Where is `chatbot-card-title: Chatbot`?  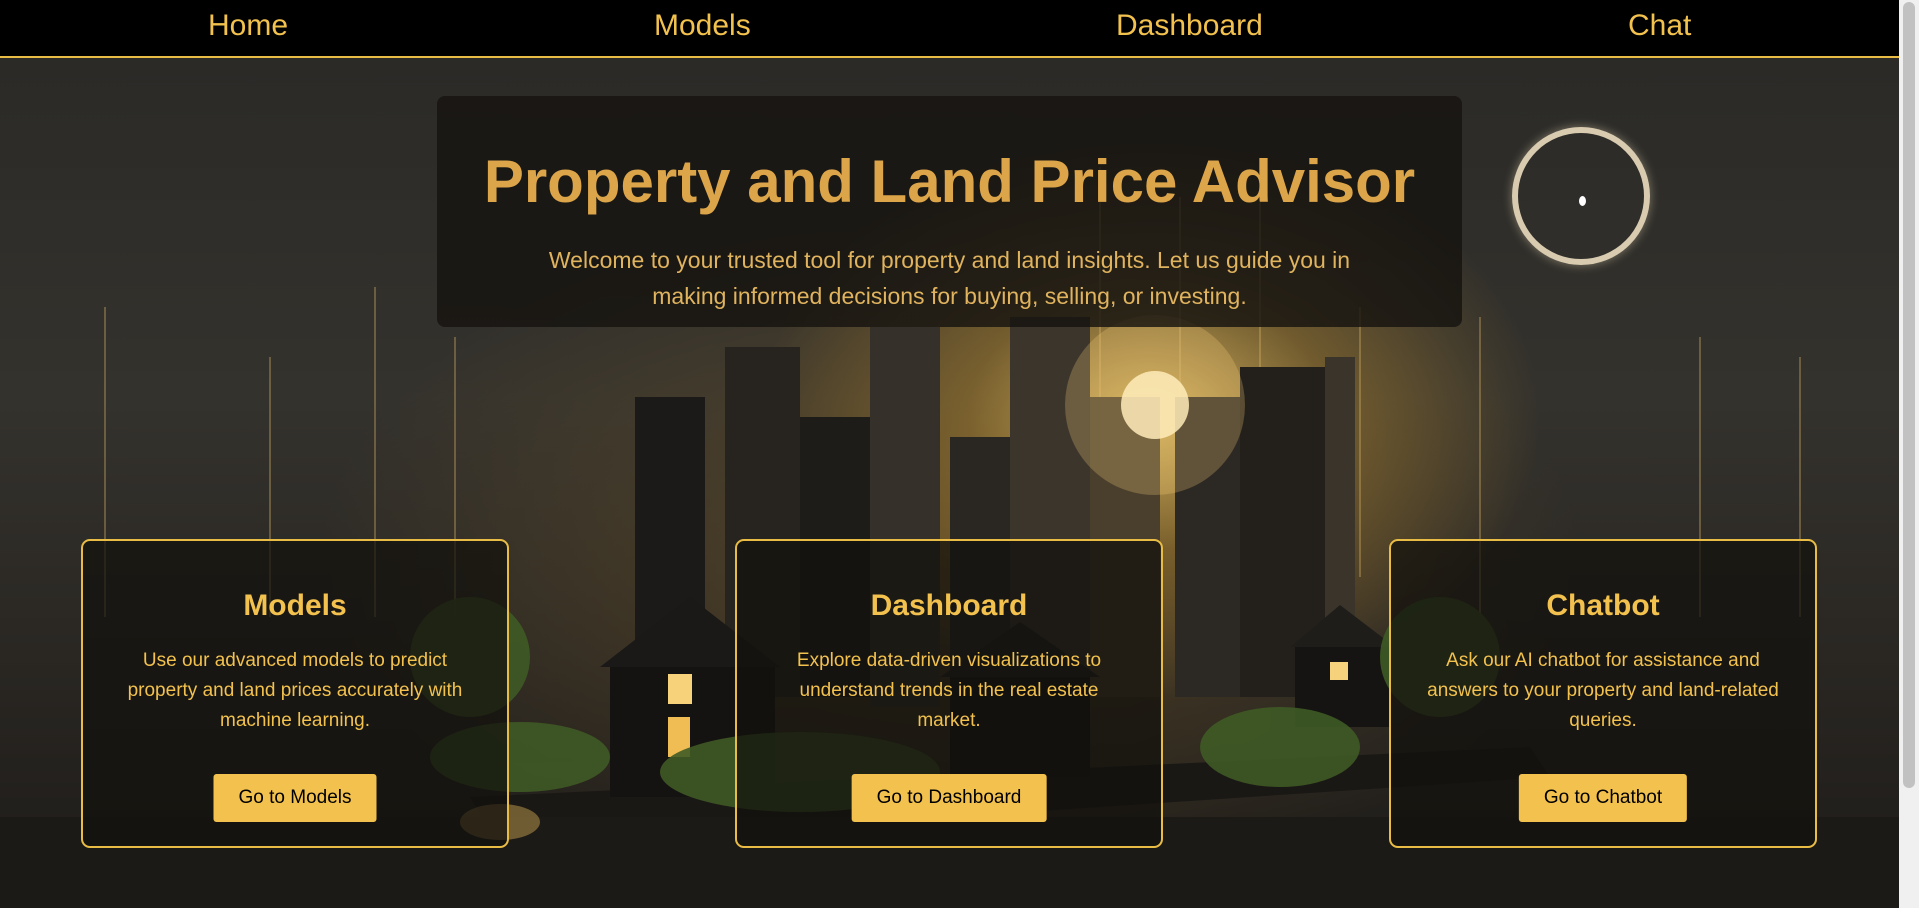
chatbot-card-title: Chatbot is located at coordinates (1603, 605).